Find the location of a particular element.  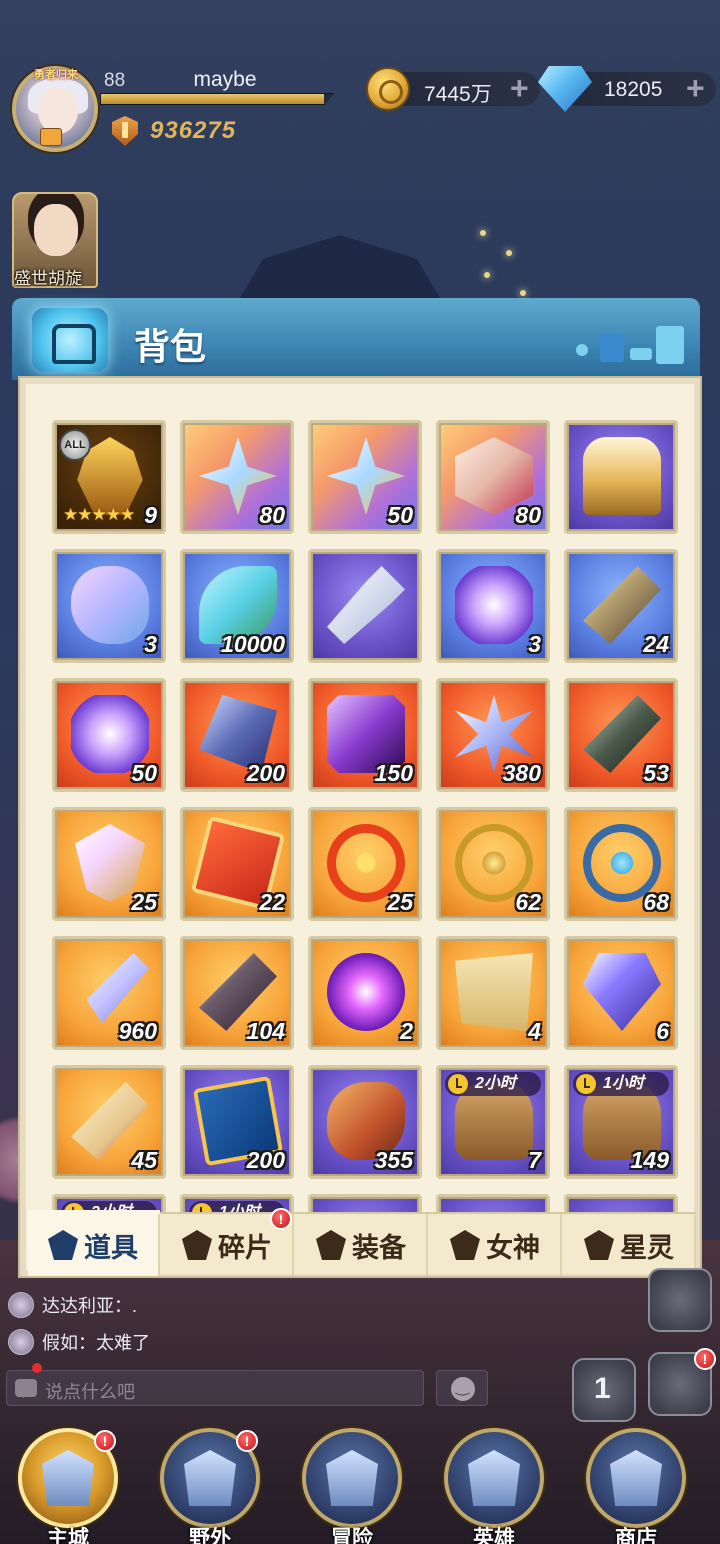

item-slot: 2 is located at coordinates (365, 993).